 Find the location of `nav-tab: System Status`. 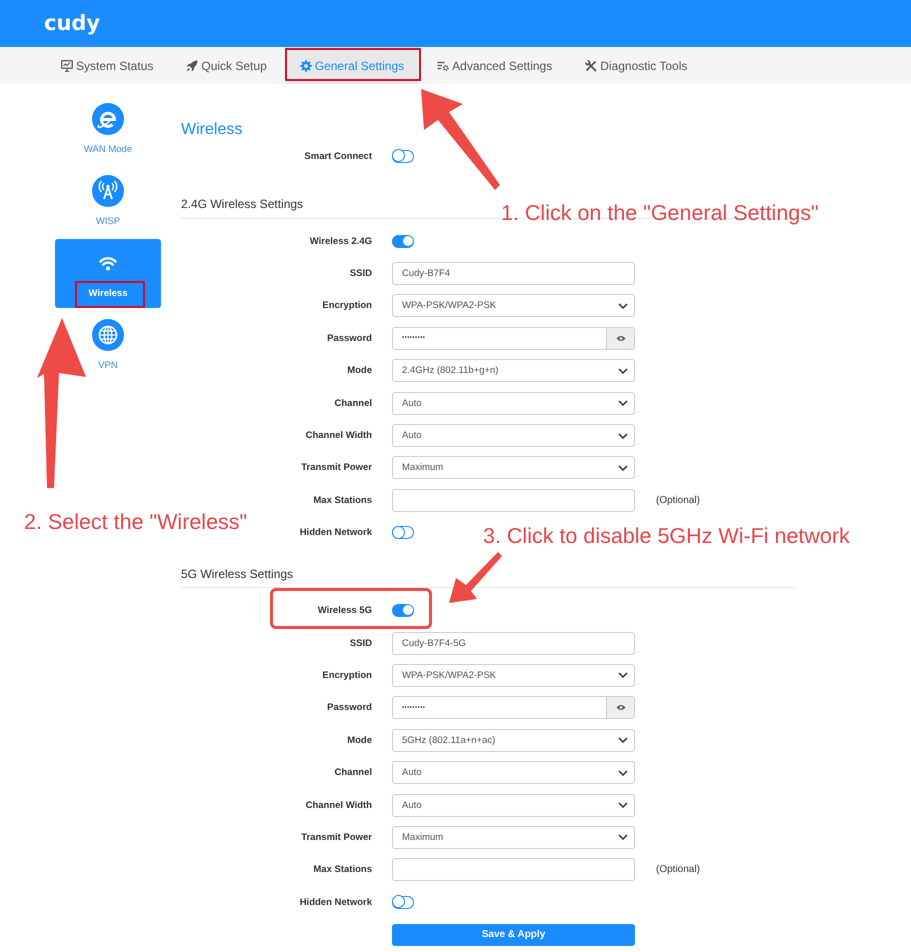

nav-tab: System Status is located at coordinates (107, 65).